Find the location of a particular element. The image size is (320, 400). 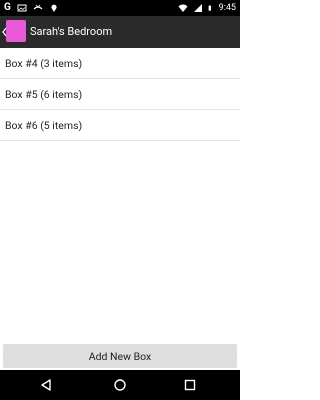

box-label: Box #5 (6 items) is located at coordinates (44, 94).